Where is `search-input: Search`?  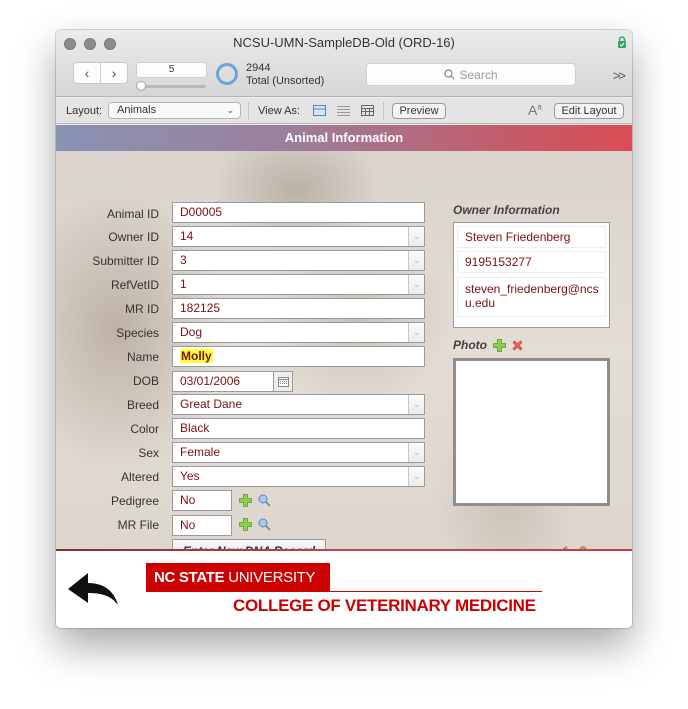 search-input: Search is located at coordinates (471, 74).